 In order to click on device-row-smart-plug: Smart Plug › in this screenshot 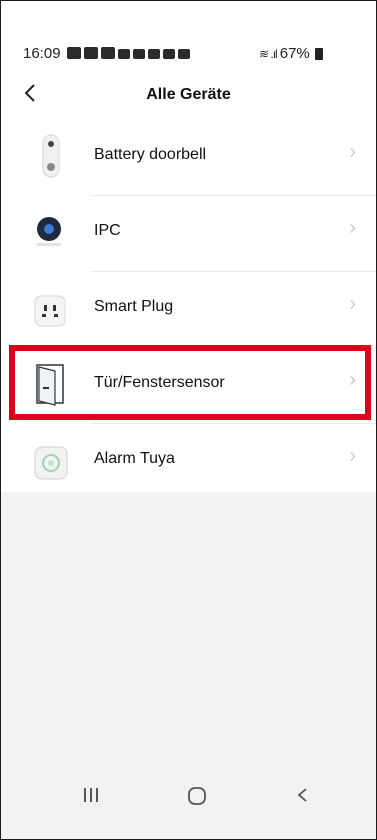, I will do `click(188, 309)`.